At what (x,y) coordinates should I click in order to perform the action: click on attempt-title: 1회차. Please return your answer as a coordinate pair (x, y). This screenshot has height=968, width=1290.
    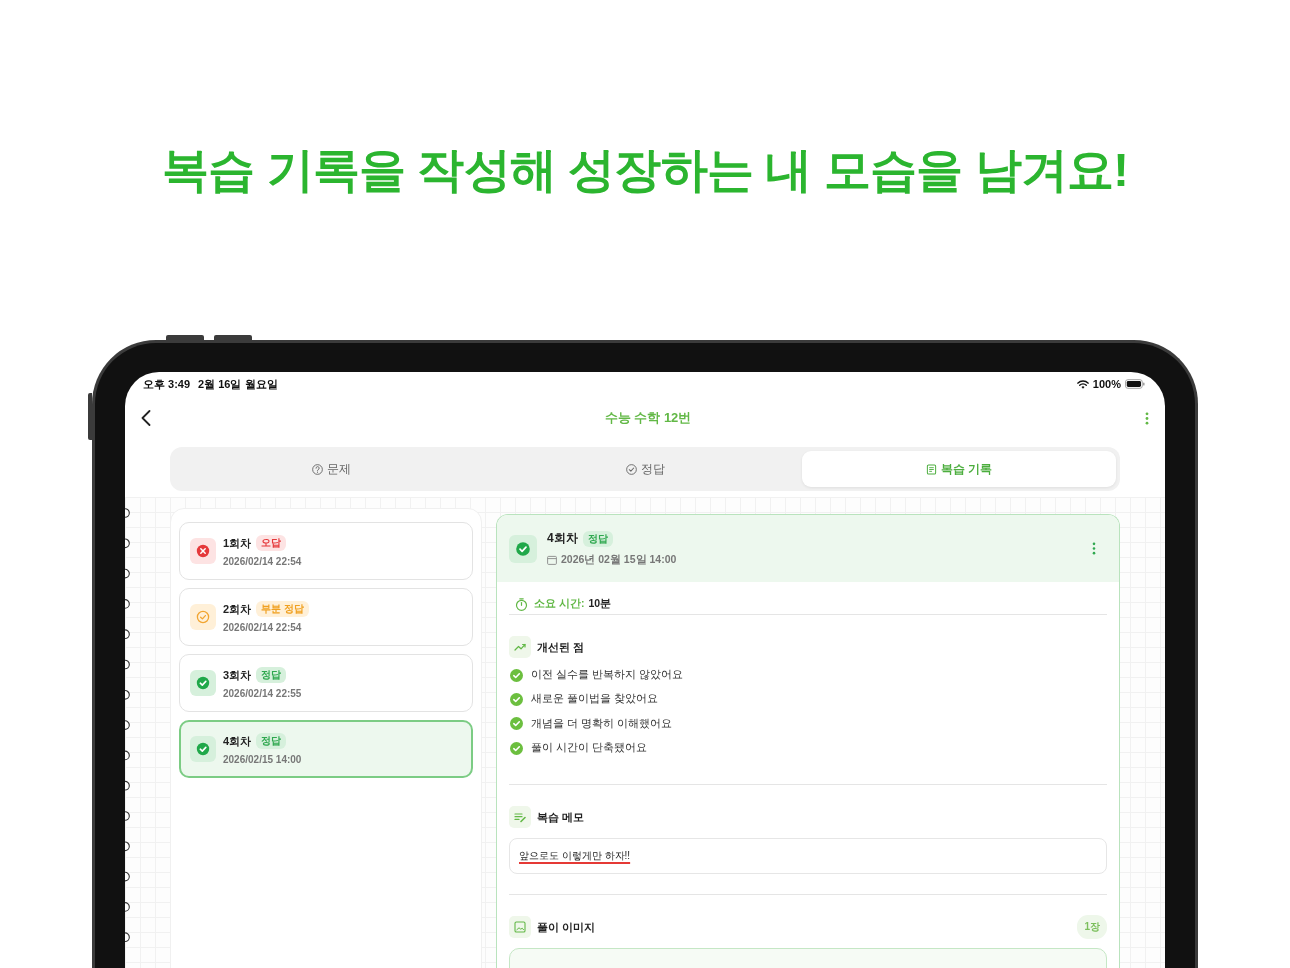
    Looking at the image, I should click on (237, 543).